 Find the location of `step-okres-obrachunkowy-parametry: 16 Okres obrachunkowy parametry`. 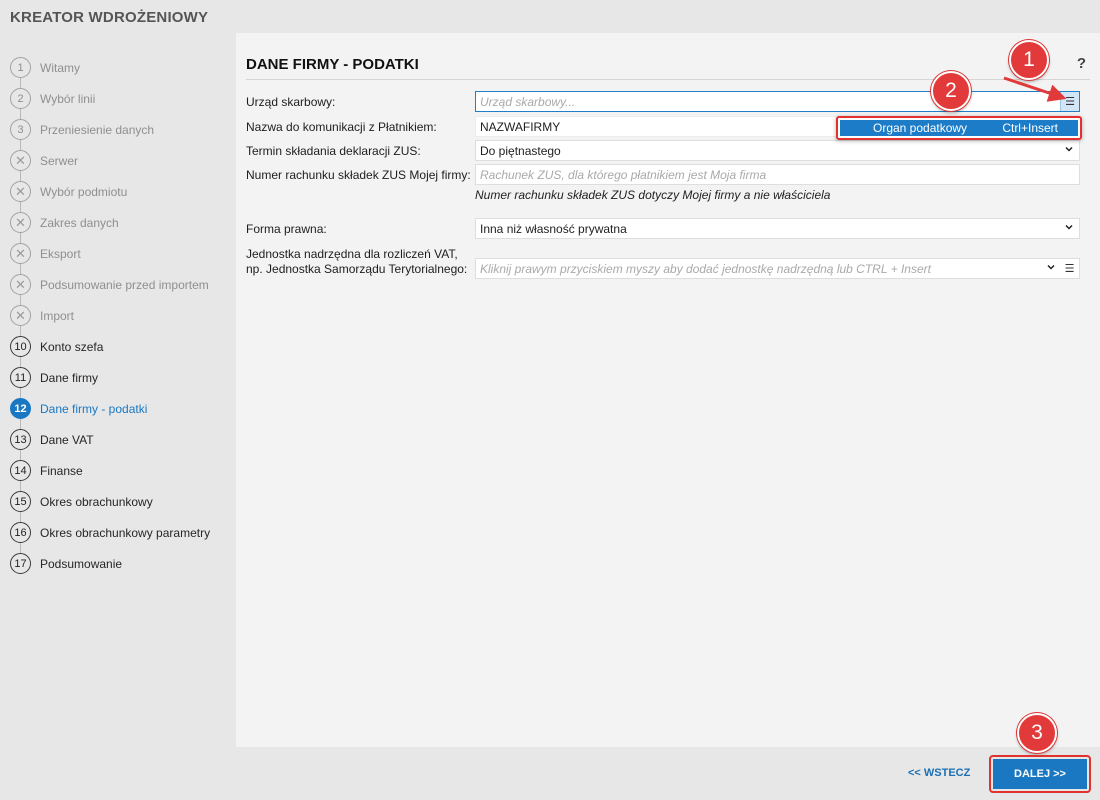

step-okres-obrachunkowy-parametry: 16 Okres obrachunkowy parametry is located at coordinates (122, 532).